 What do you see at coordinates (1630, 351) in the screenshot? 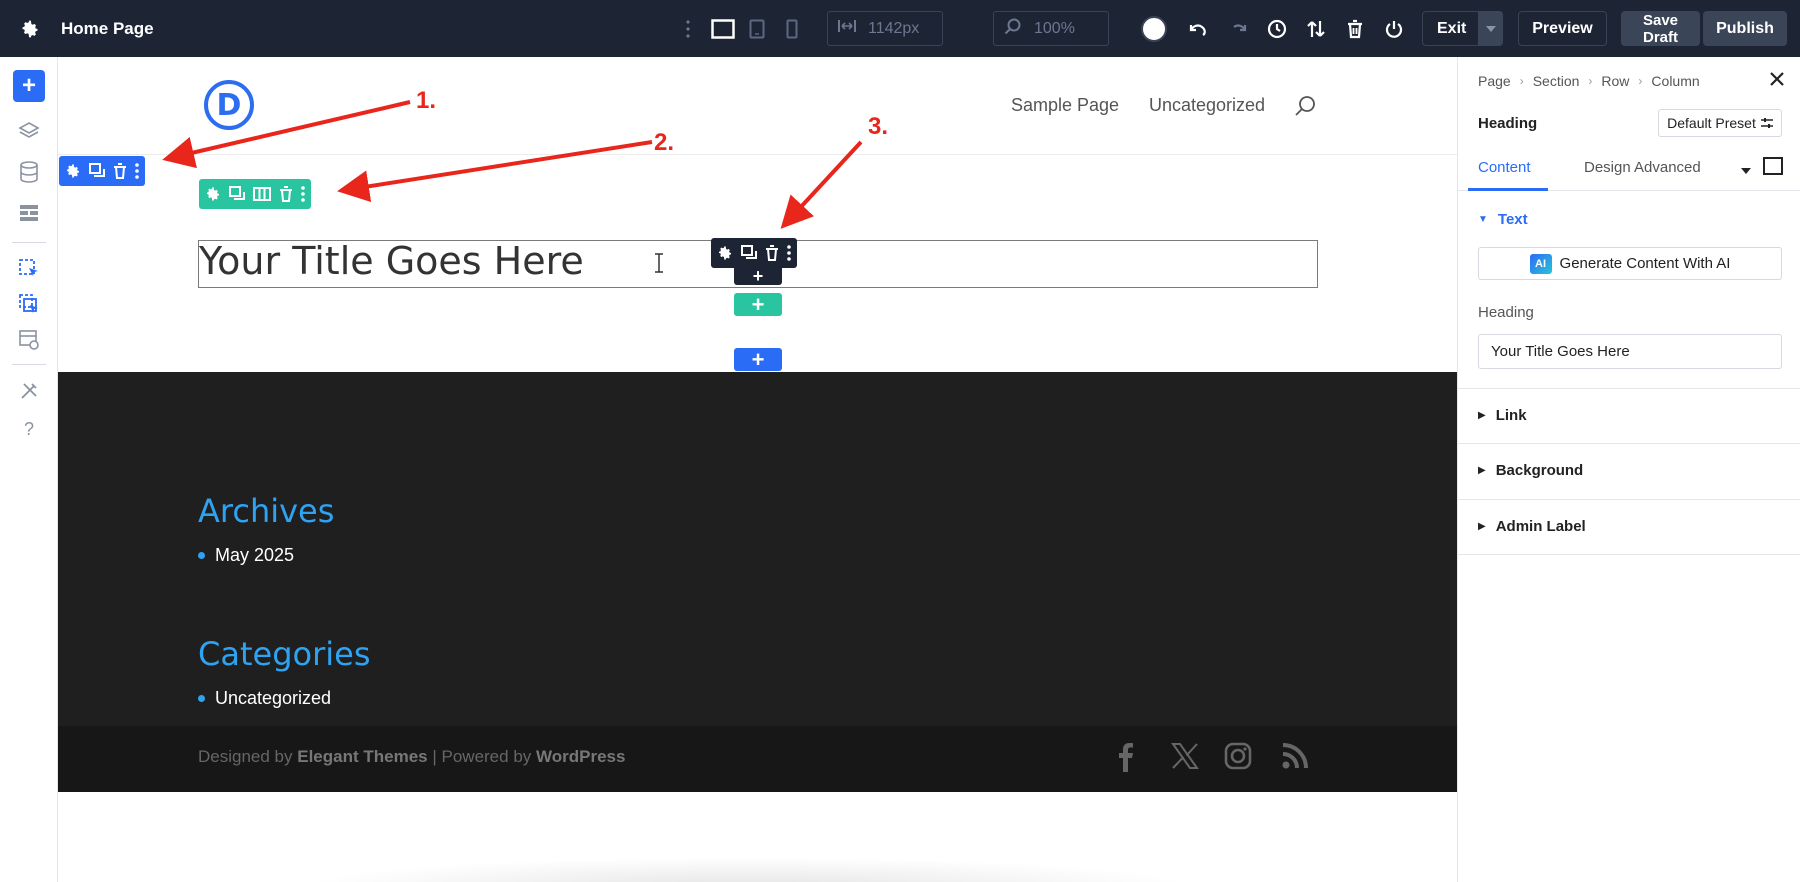
I see `heading-field` at bounding box center [1630, 351].